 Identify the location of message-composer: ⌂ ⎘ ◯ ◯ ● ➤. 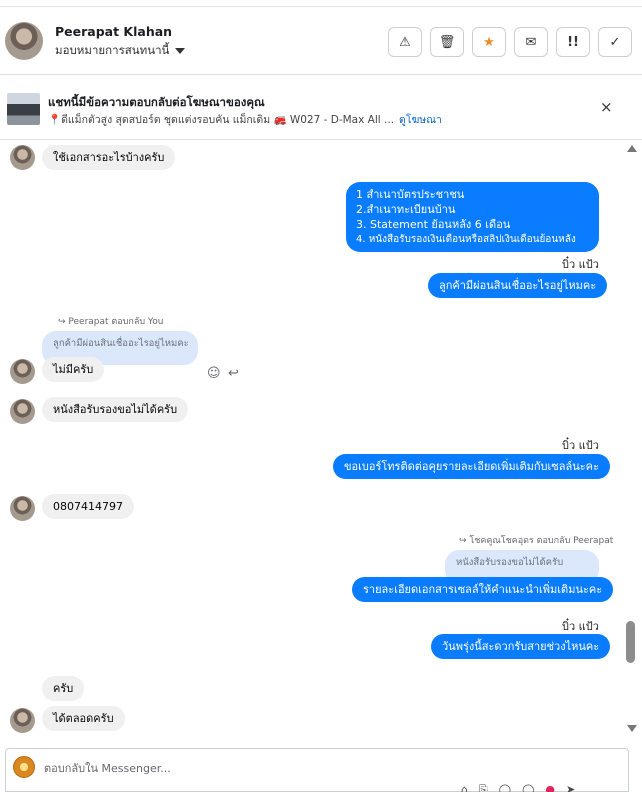
(317, 770).